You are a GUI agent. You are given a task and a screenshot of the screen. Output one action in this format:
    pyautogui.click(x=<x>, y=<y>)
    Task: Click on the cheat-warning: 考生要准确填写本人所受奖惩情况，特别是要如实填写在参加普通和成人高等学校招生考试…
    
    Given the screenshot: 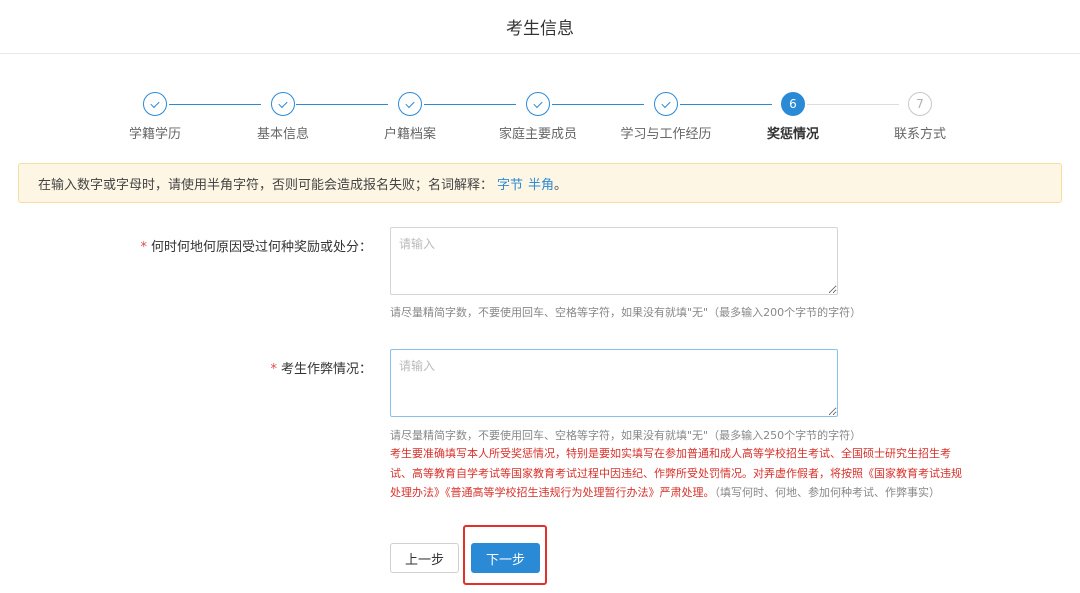 What is the action you would take?
    pyautogui.click(x=680, y=473)
    